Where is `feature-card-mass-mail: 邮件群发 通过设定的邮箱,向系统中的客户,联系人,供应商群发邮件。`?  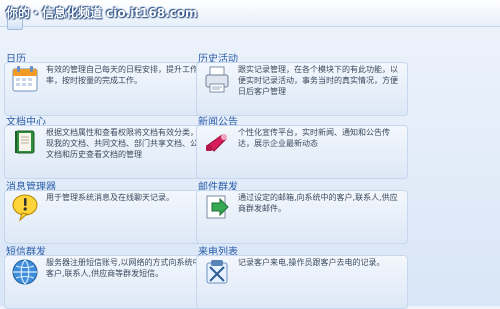 feature-card-mass-mail: 邮件群发 通过设定的邮箱,向系统中的客户,联系人,供应商群发邮件。 is located at coordinates (315, 211).